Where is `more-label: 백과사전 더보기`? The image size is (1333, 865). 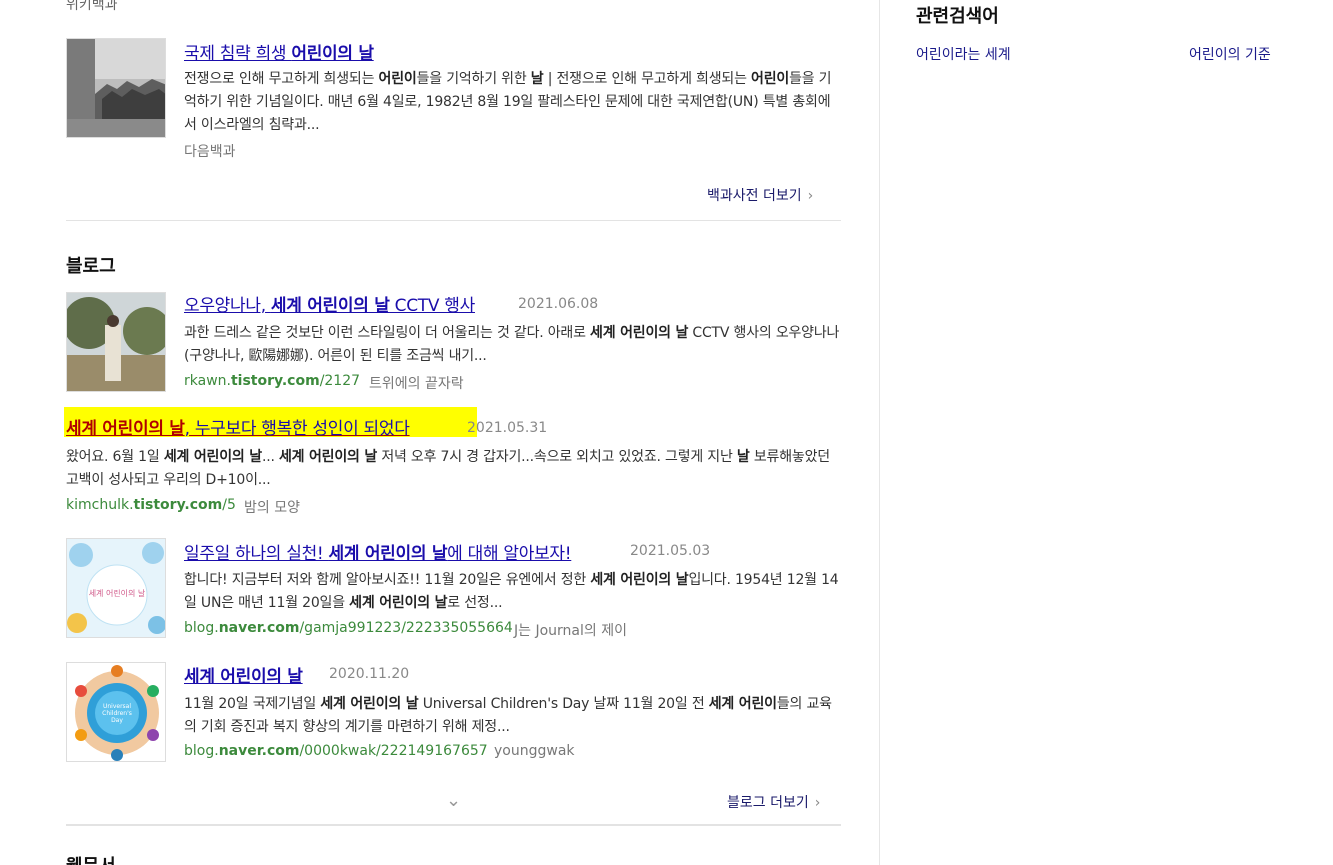 more-label: 백과사전 더보기 is located at coordinates (754, 196).